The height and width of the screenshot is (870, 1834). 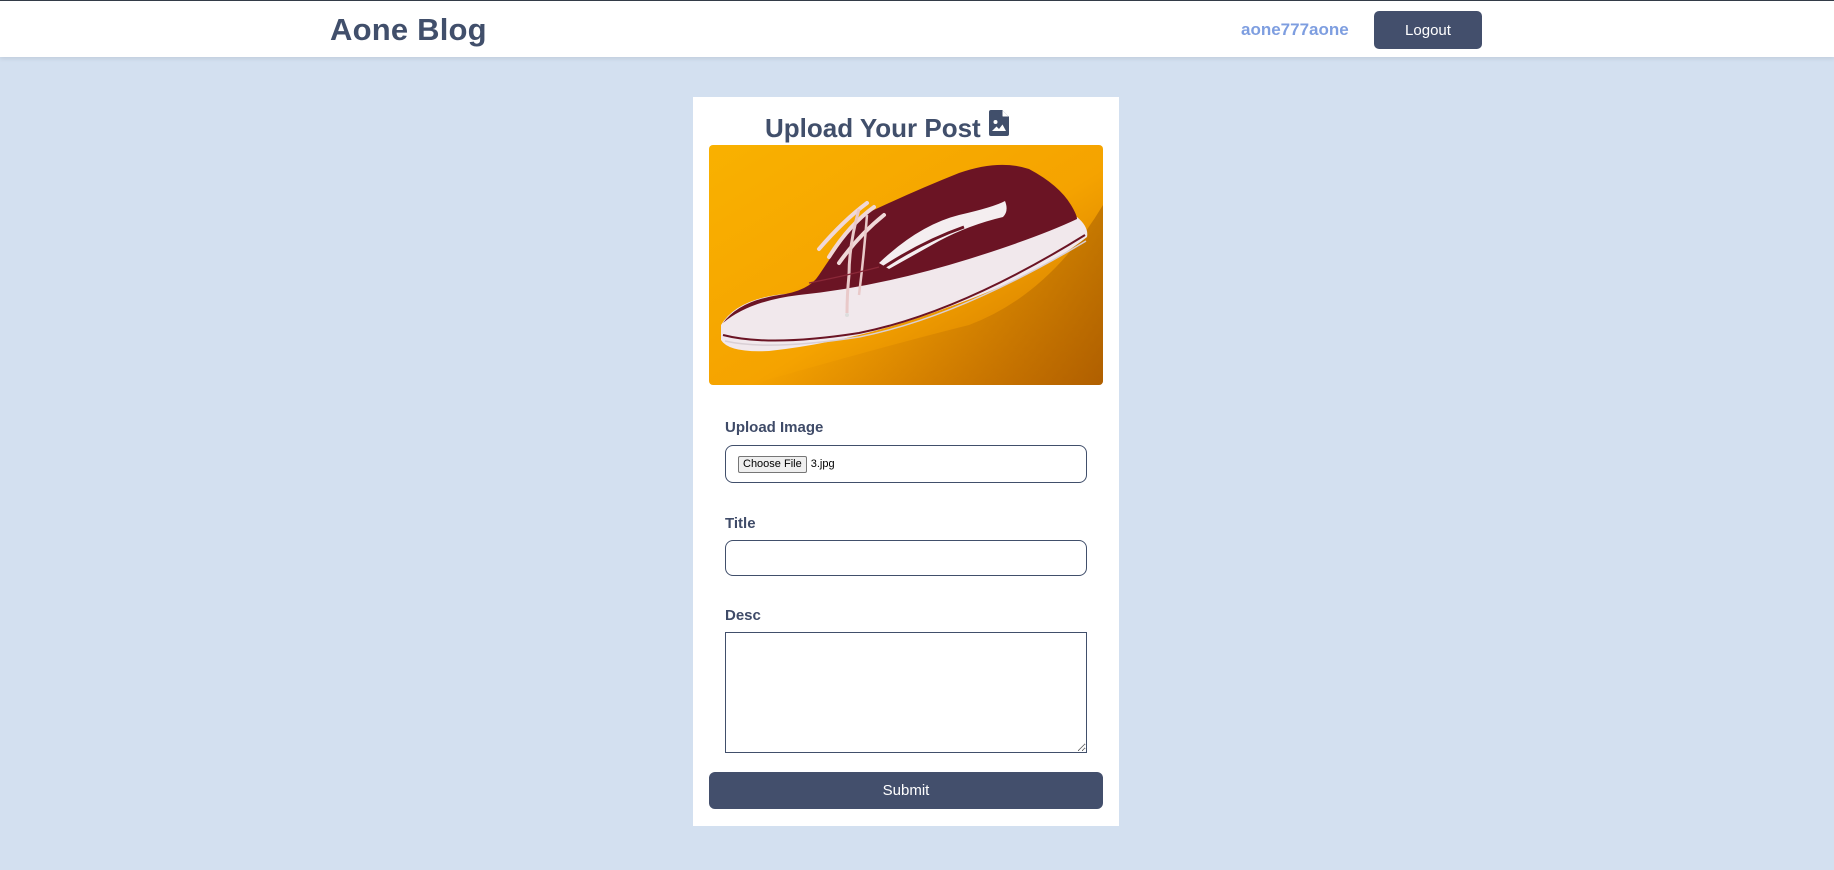 I want to click on upload-image-label: Upload Image, so click(x=774, y=427).